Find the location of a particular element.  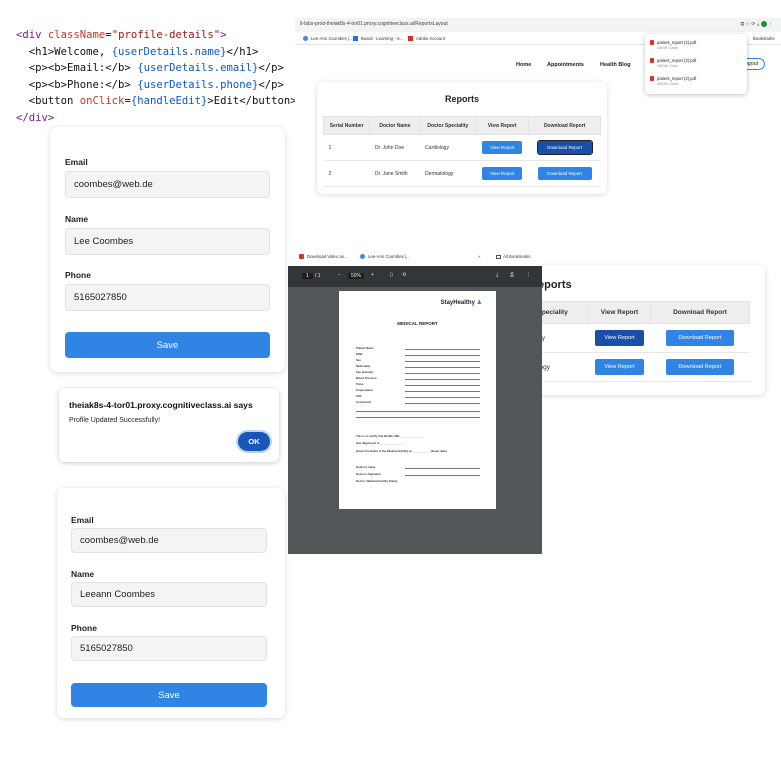

nav-home: Home is located at coordinates (523, 65).